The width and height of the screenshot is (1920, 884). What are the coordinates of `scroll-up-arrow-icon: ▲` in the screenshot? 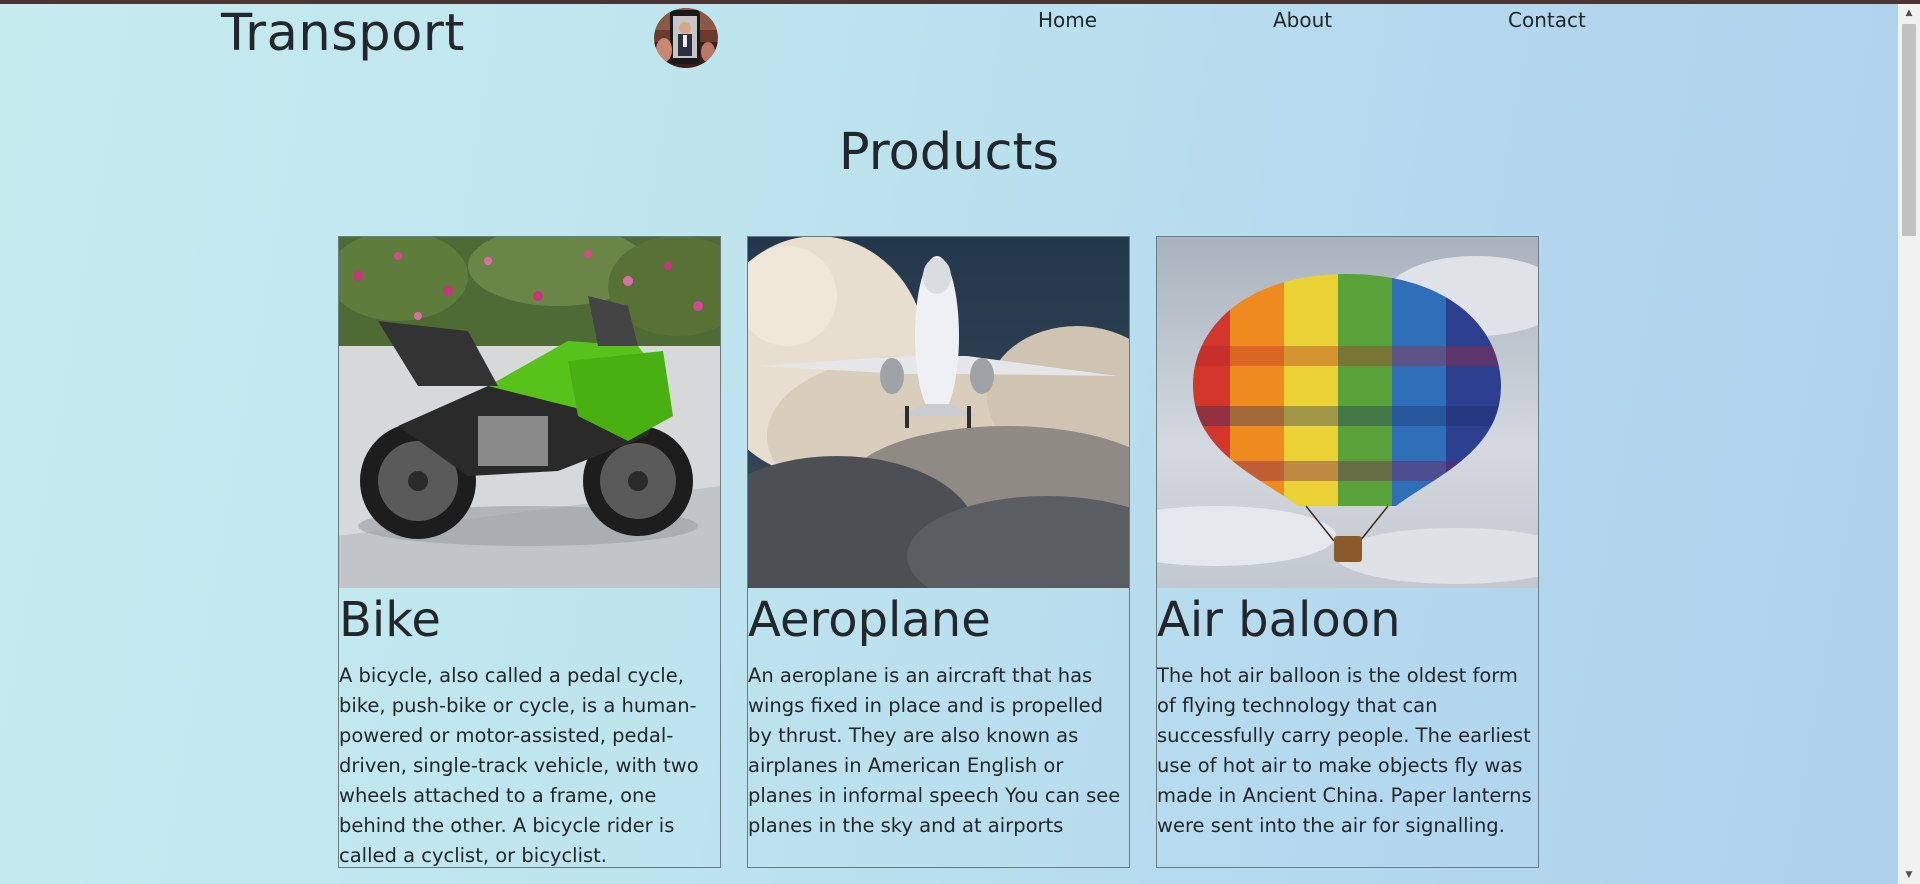 It's located at (1909, 13).